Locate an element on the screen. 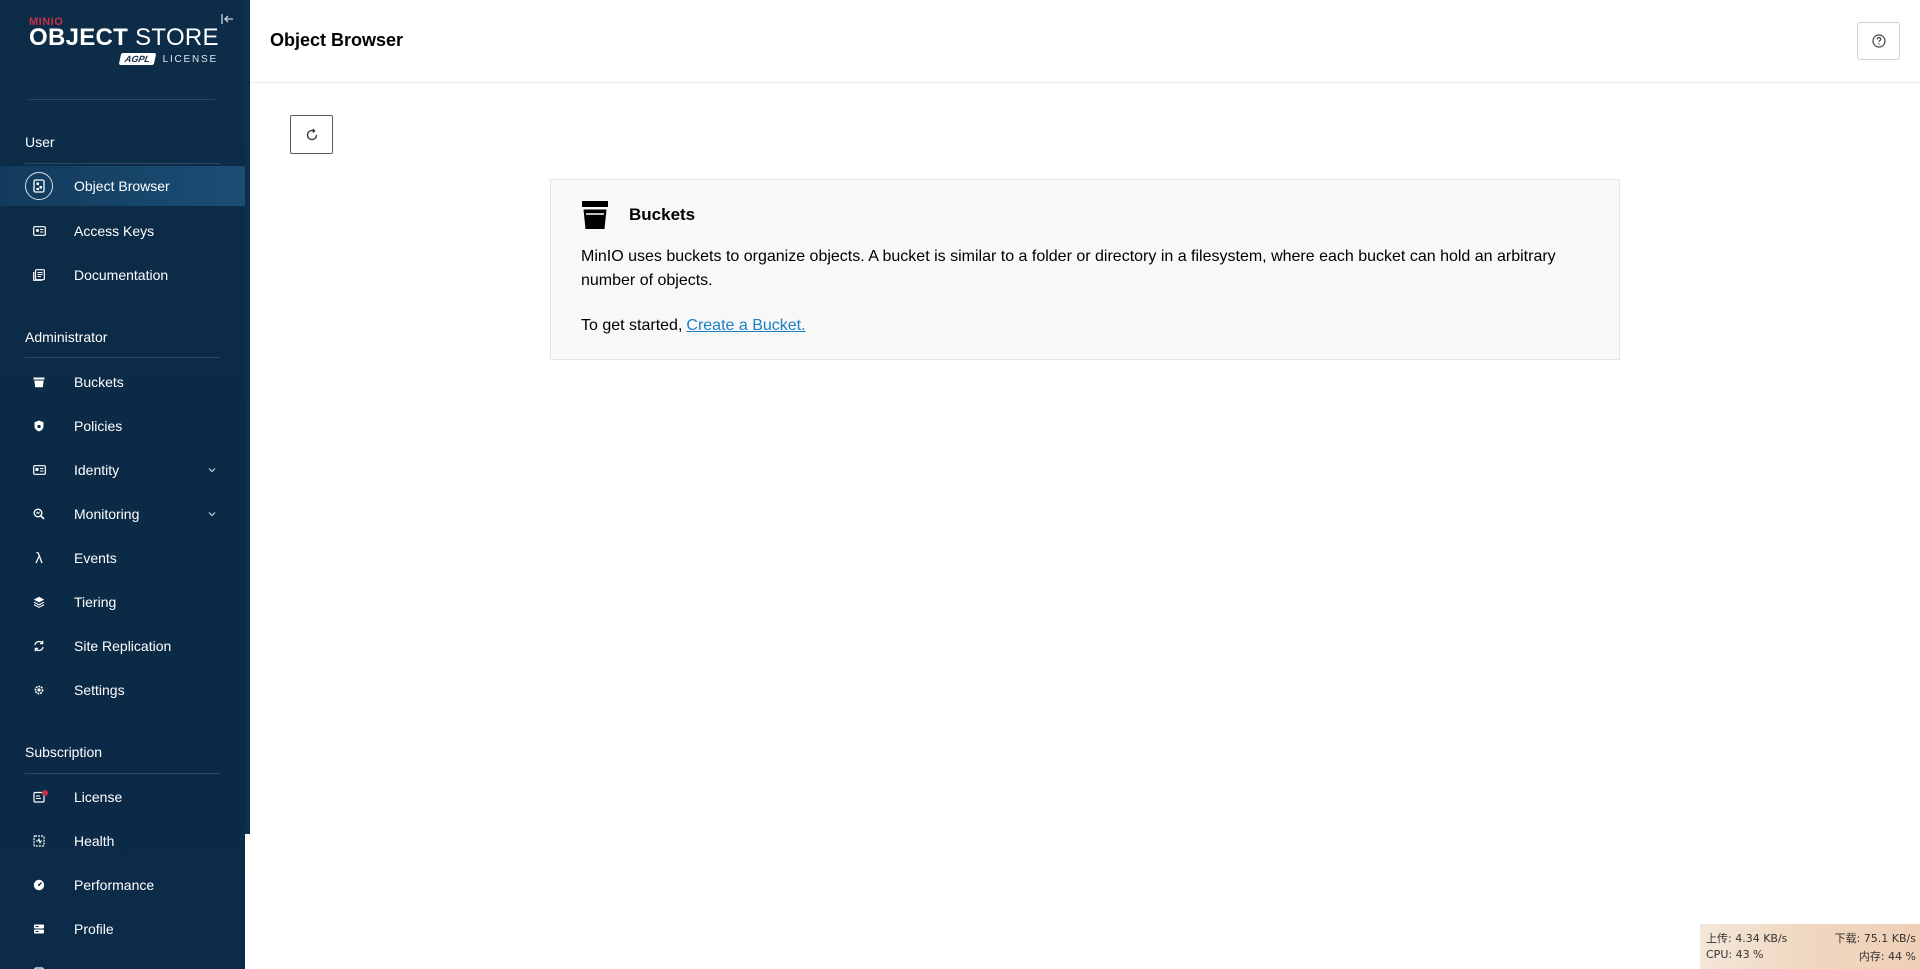  sidebar-item-label: Identity is located at coordinates (97, 470).